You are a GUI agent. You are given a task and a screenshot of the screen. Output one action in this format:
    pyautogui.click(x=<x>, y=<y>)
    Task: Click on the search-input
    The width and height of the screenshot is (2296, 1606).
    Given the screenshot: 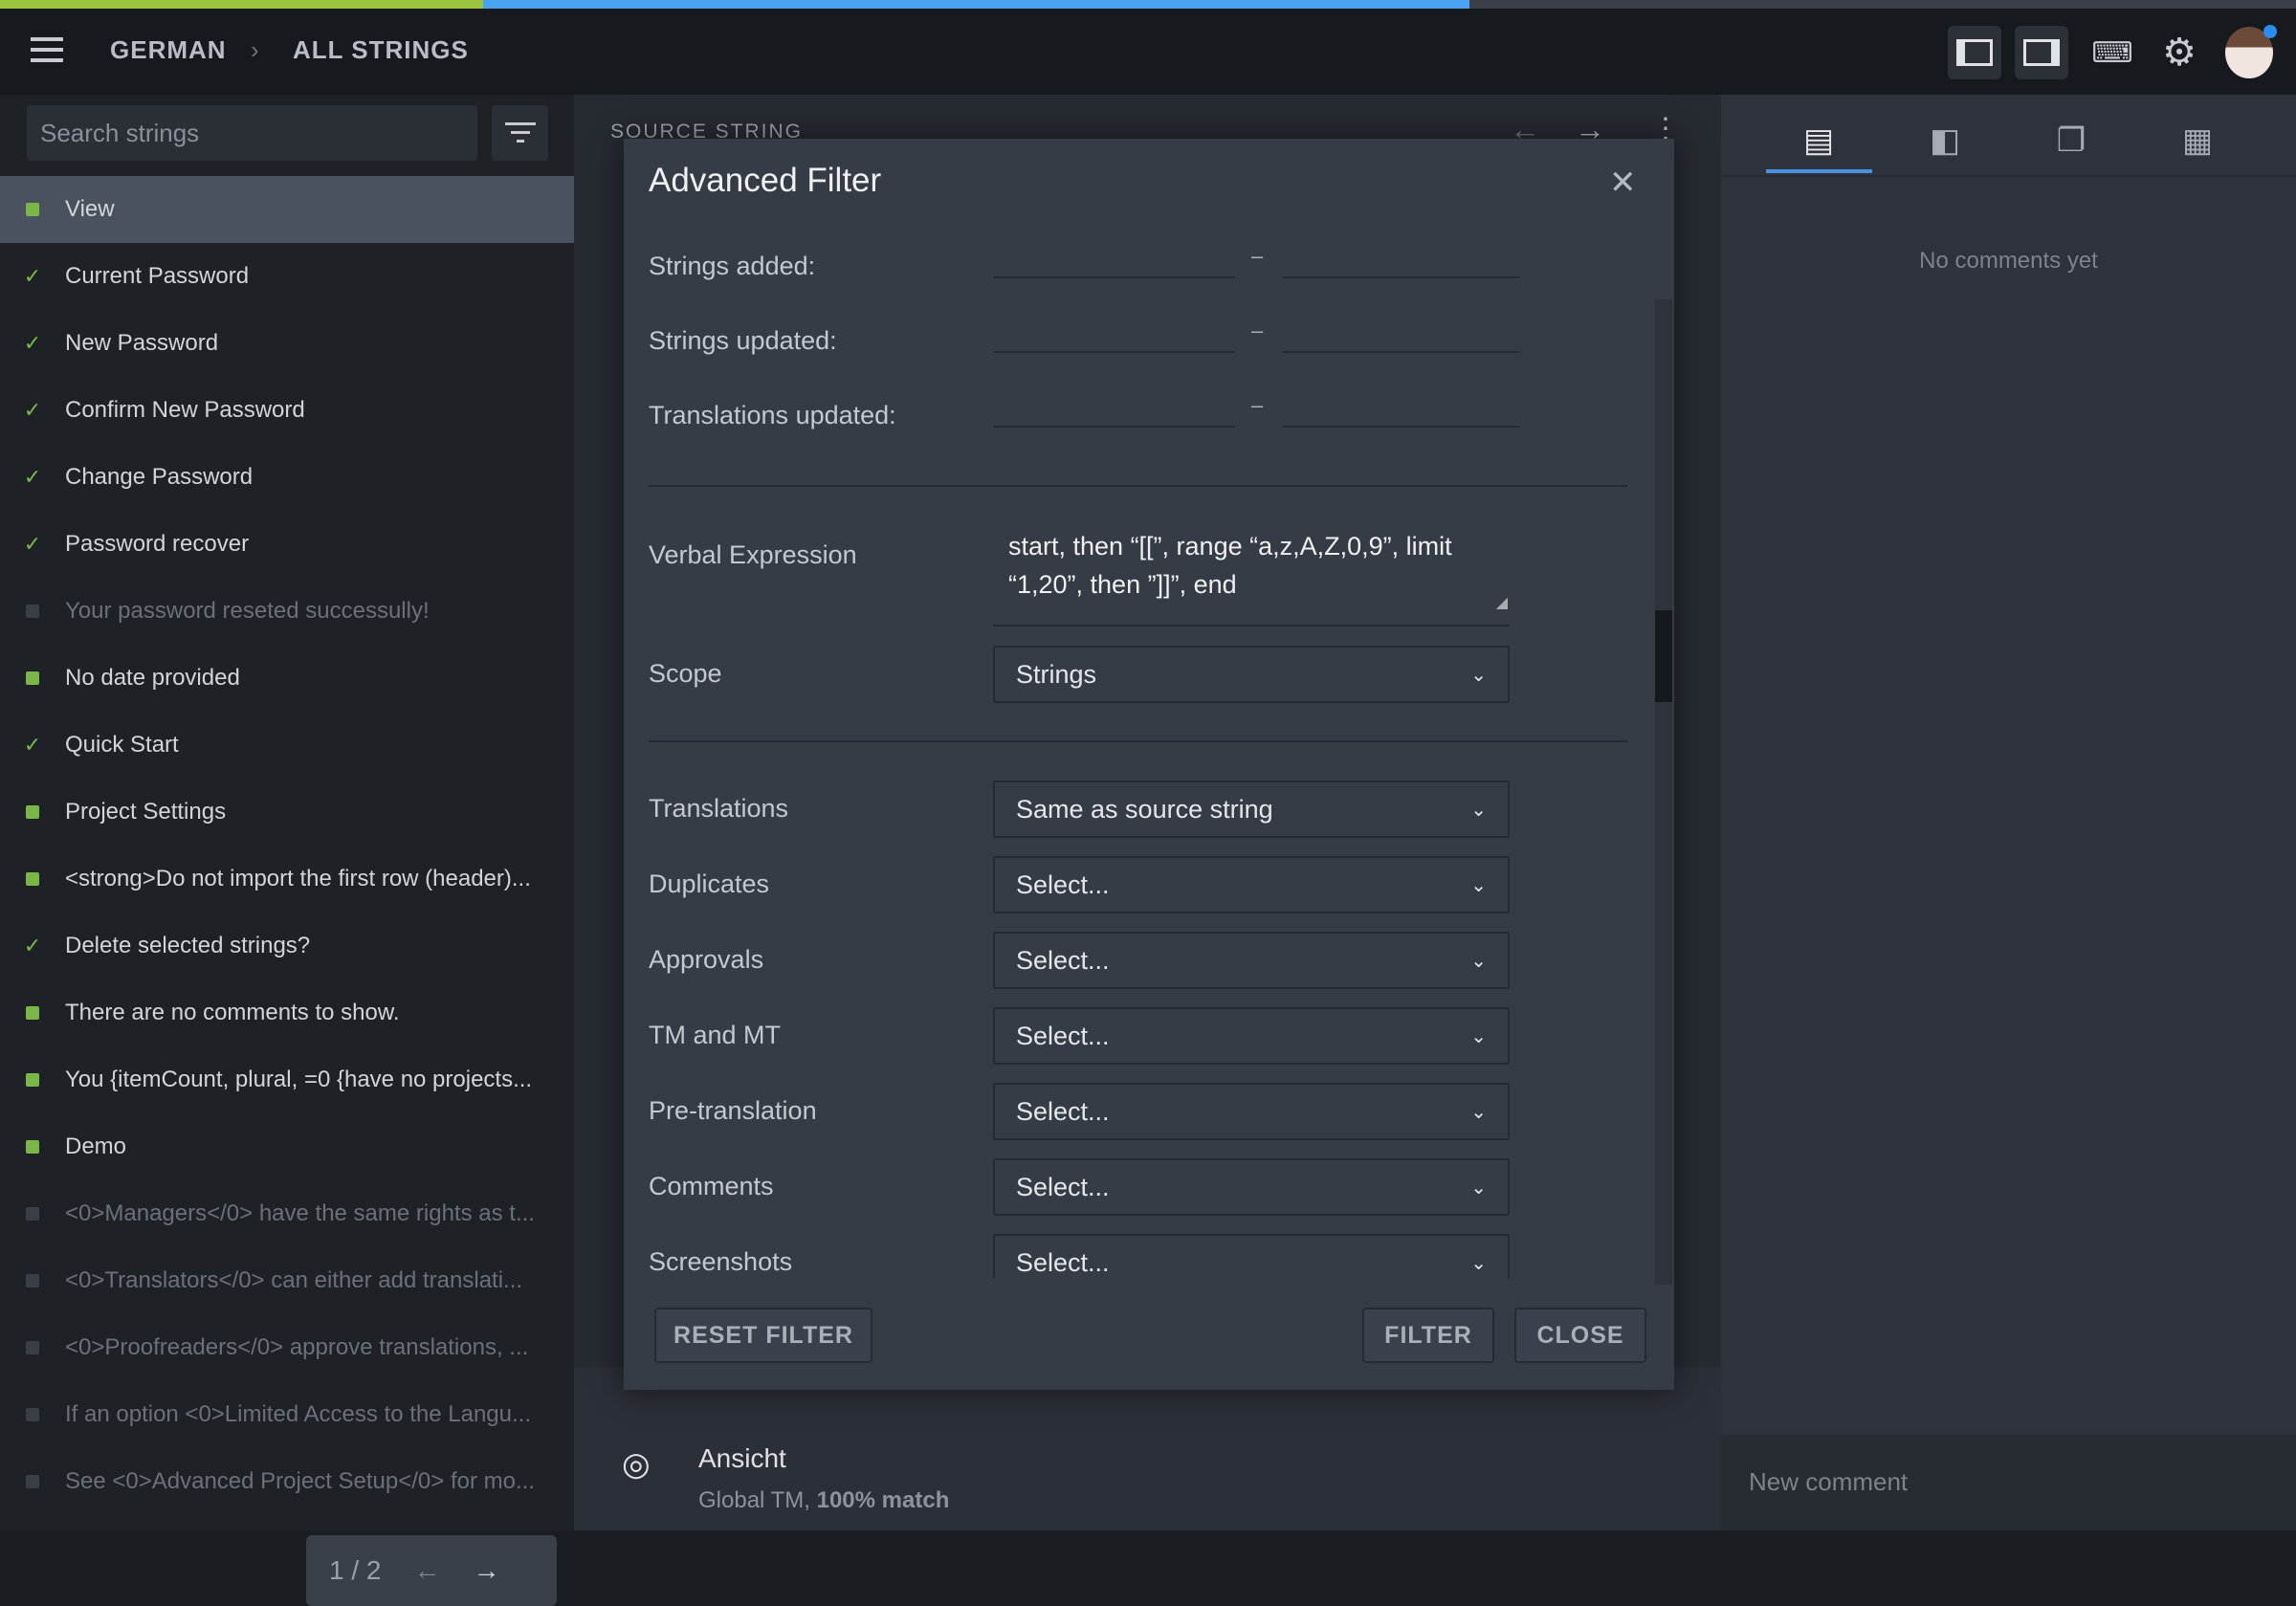 What is the action you would take?
    pyautogui.click(x=252, y=133)
    